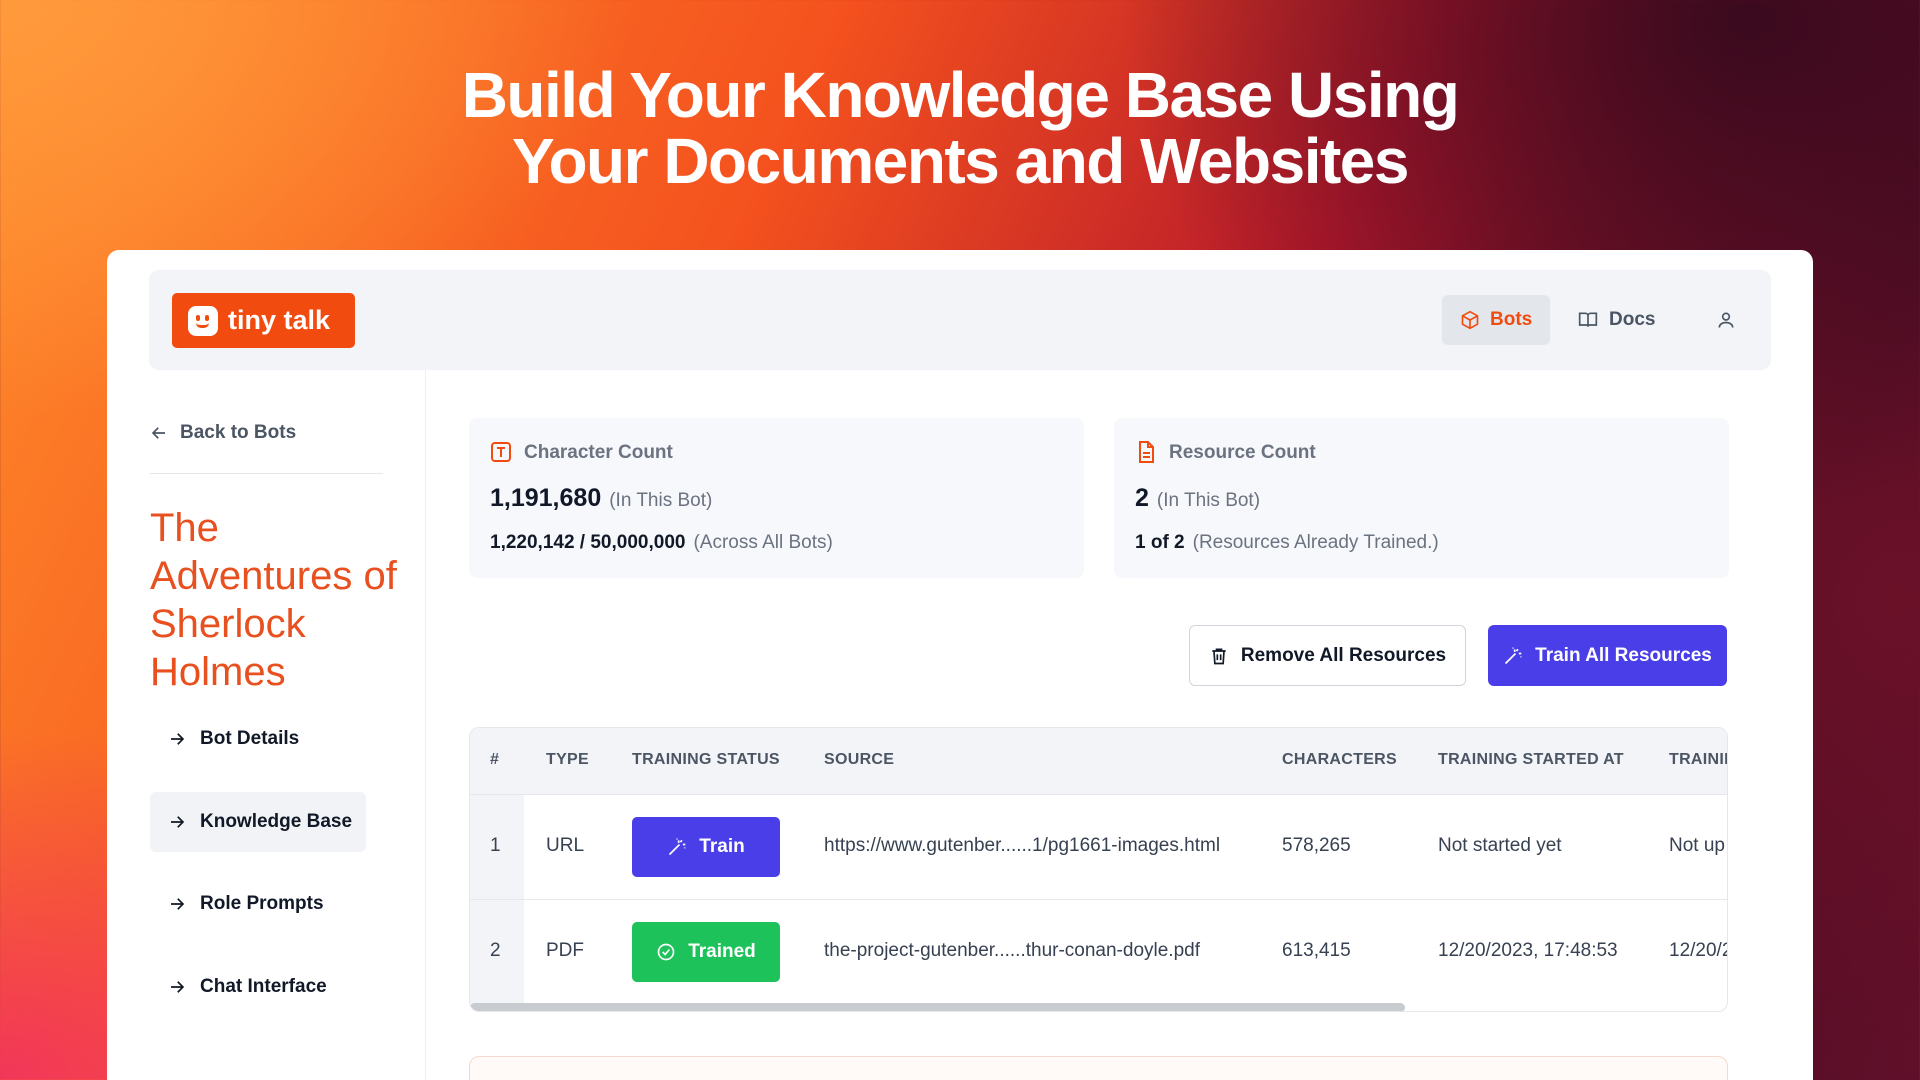 The width and height of the screenshot is (1920, 1080). What do you see at coordinates (501, 452) in the screenshot?
I see `text-type-icon` at bounding box center [501, 452].